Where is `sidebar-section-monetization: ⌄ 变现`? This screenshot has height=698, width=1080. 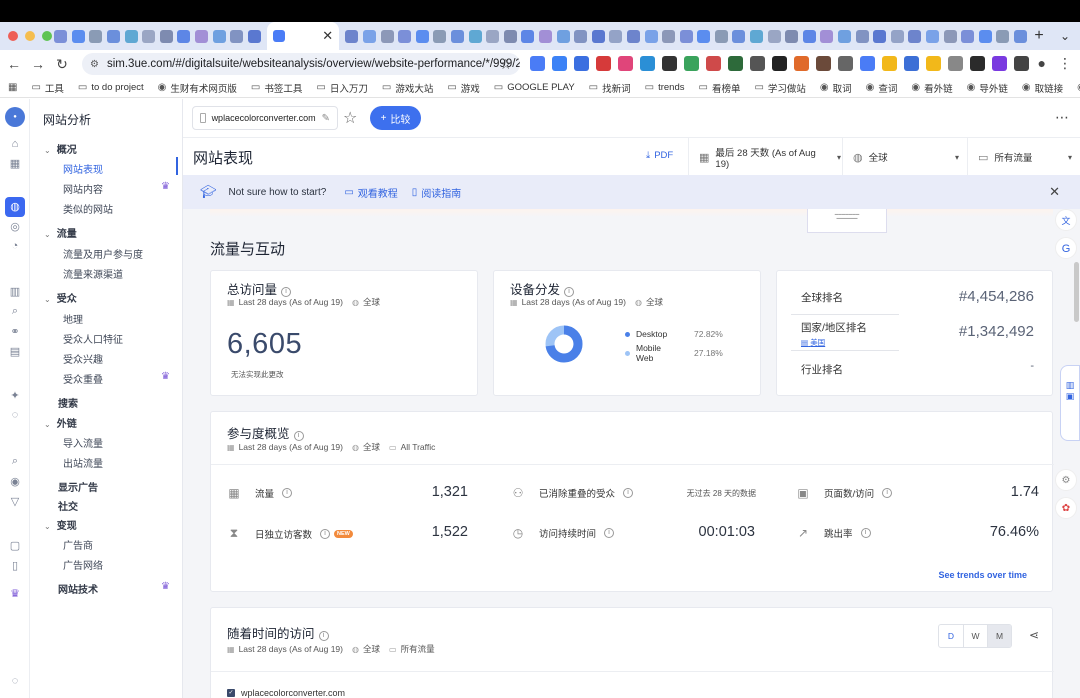 sidebar-section-monetization: ⌄ 变现 is located at coordinates (60, 524).